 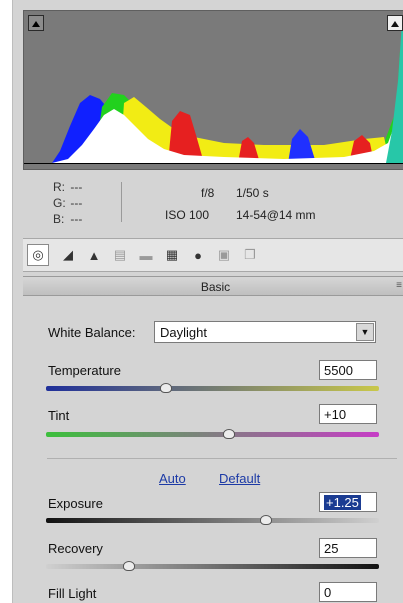 What do you see at coordinates (239, 478) in the screenshot?
I see `default-link: Default` at bounding box center [239, 478].